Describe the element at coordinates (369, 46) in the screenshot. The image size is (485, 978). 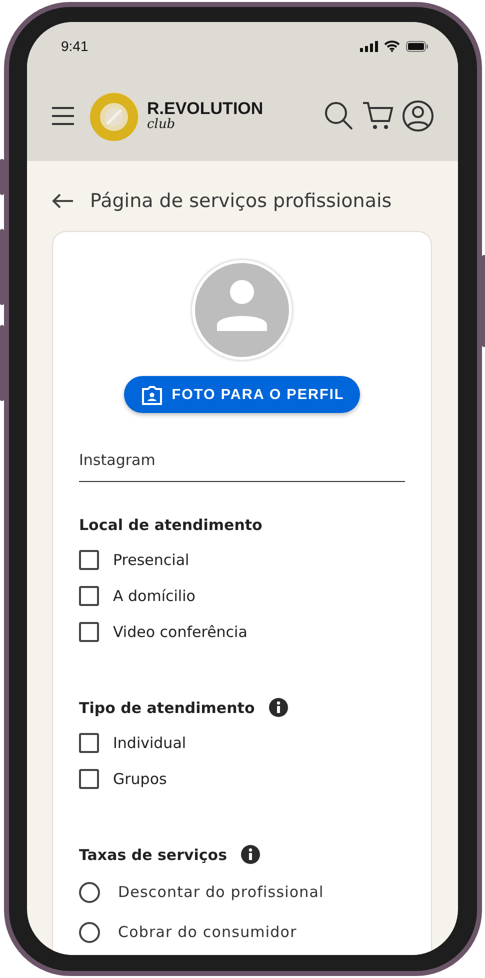
I see `signal-icon` at that location.